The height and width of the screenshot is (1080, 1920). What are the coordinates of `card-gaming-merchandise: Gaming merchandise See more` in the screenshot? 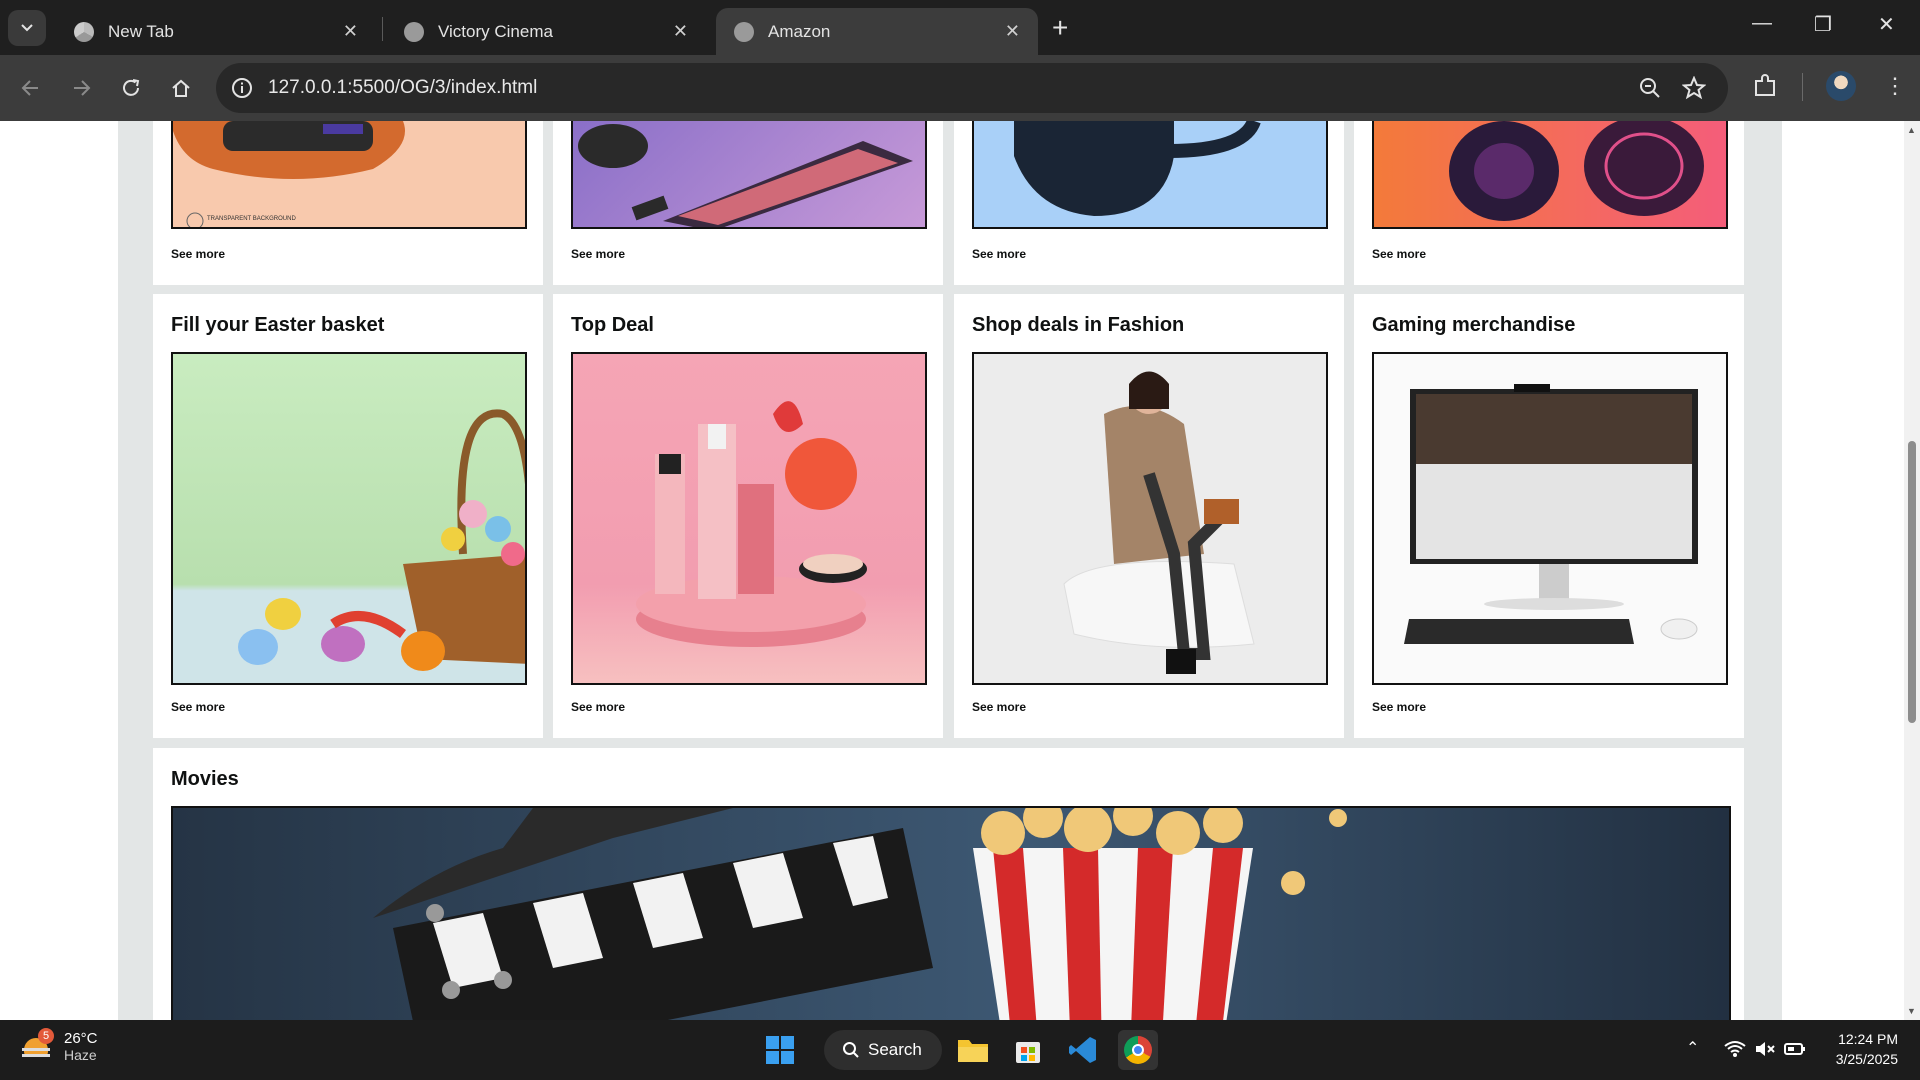 It's located at (1549, 516).